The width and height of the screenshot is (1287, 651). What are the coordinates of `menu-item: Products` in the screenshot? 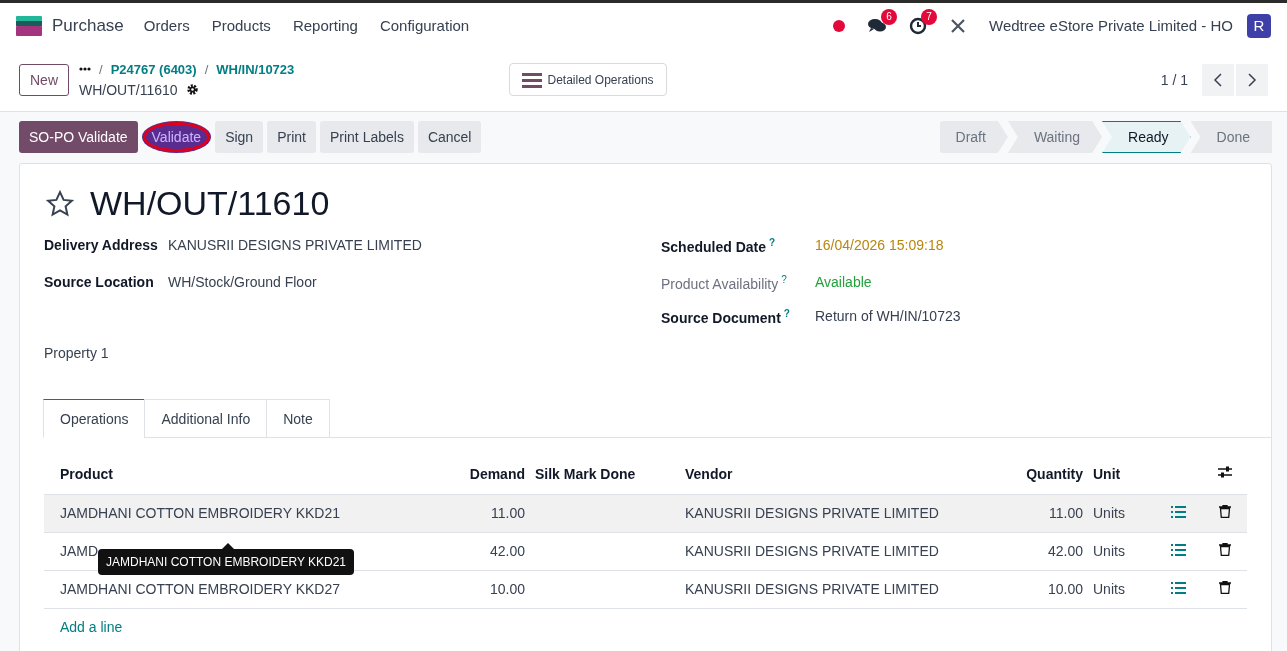 It's located at (241, 25).